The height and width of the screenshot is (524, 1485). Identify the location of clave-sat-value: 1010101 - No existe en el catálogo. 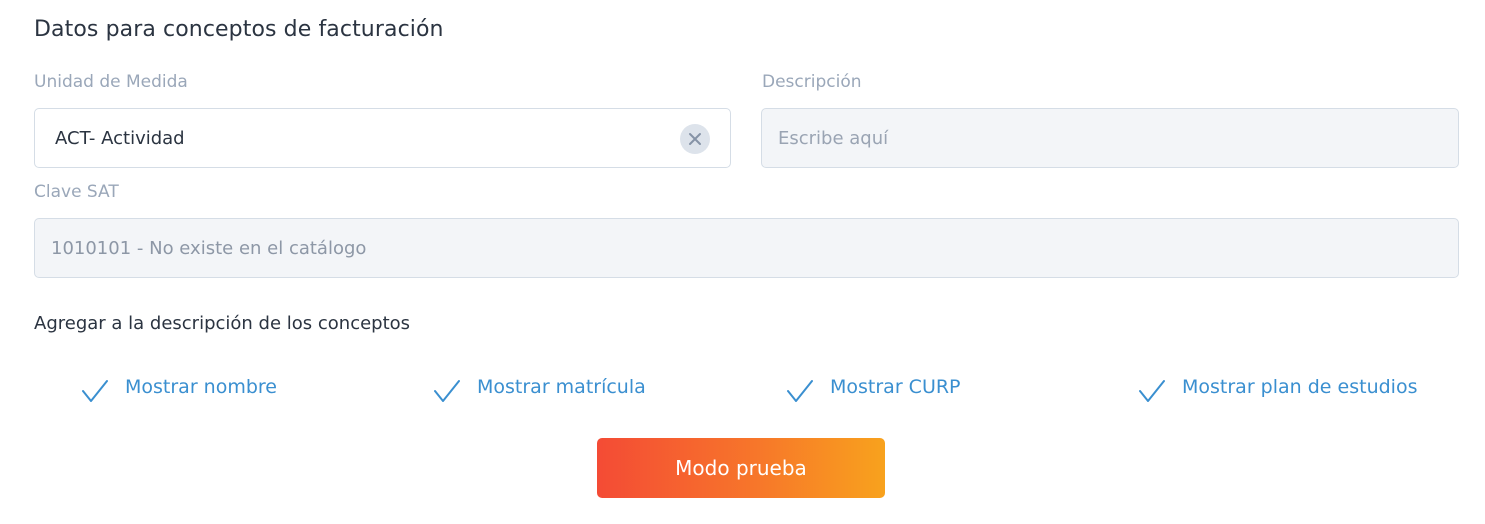
(209, 248).